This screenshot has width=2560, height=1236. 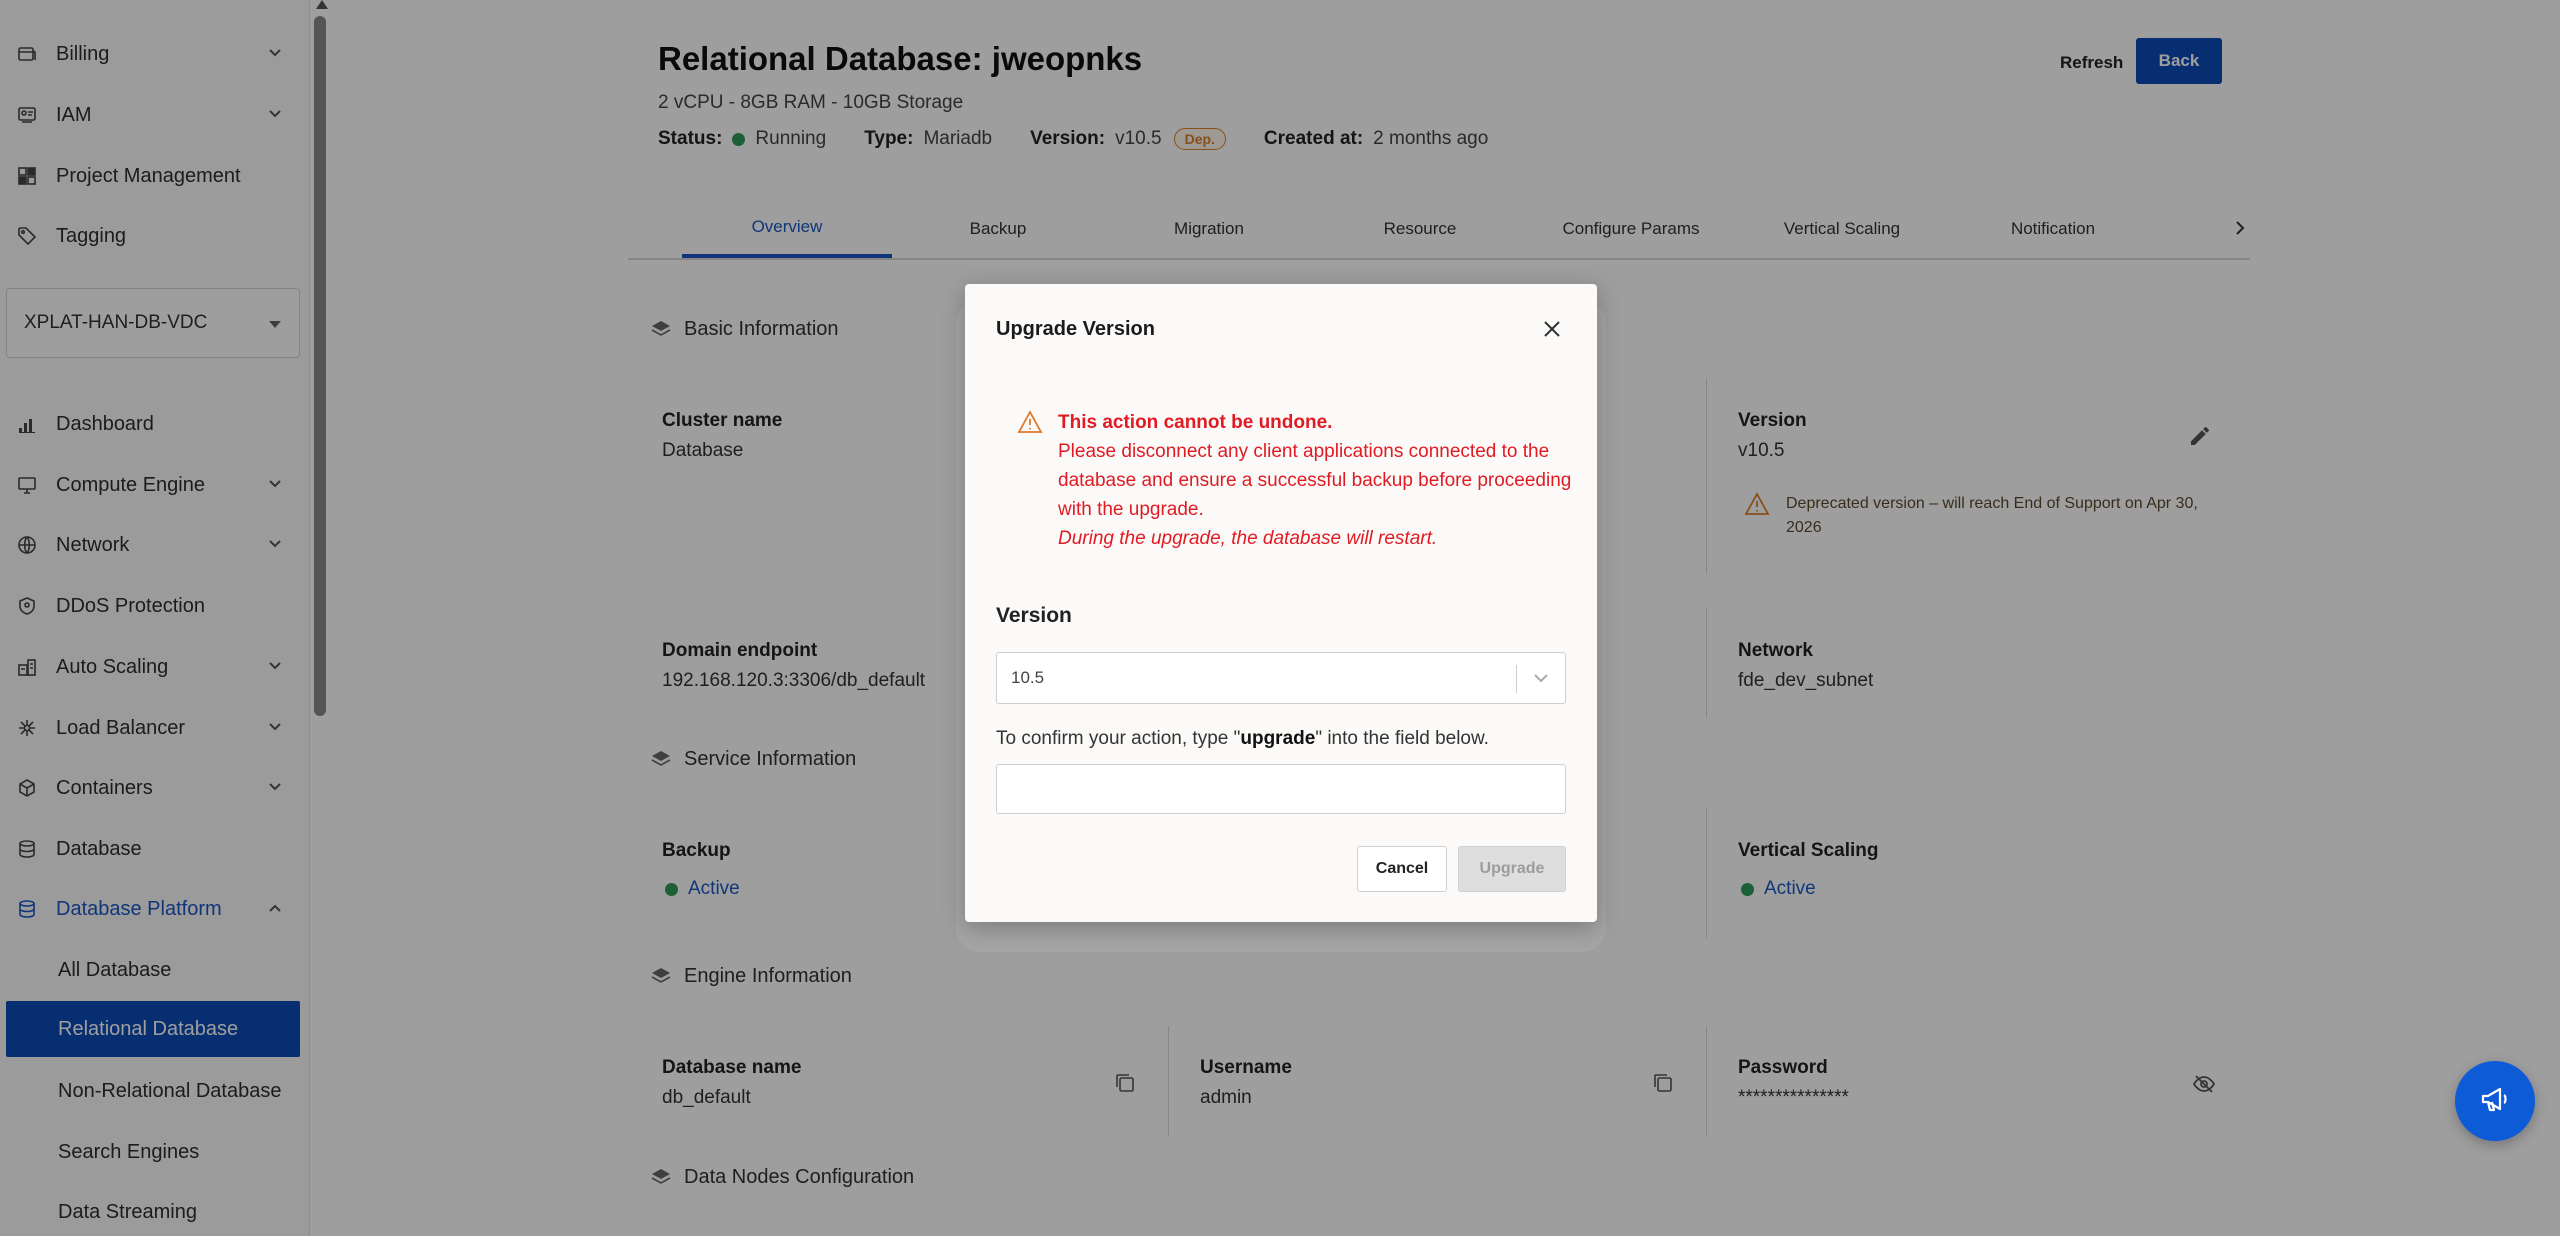 I want to click on confirm-keyword: upgrade, so click(x=1278, y=738).